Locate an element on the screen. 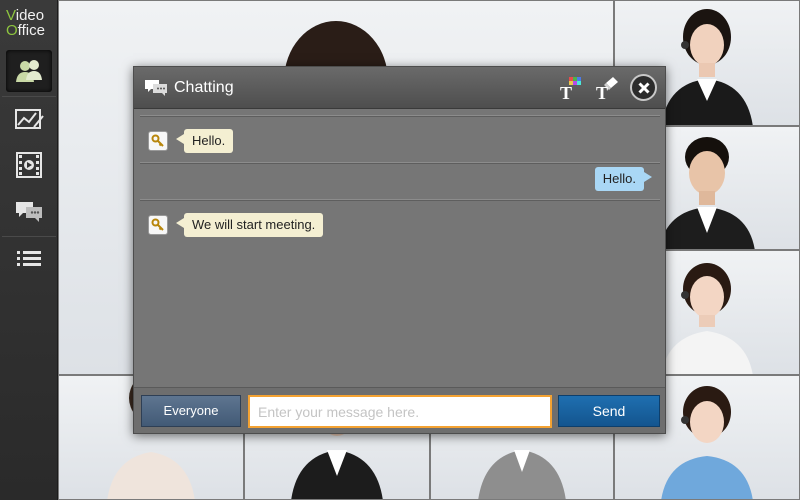 The image size is (800, 500). message-incoming: We will start meeting. is located at coordinates (400, 228).